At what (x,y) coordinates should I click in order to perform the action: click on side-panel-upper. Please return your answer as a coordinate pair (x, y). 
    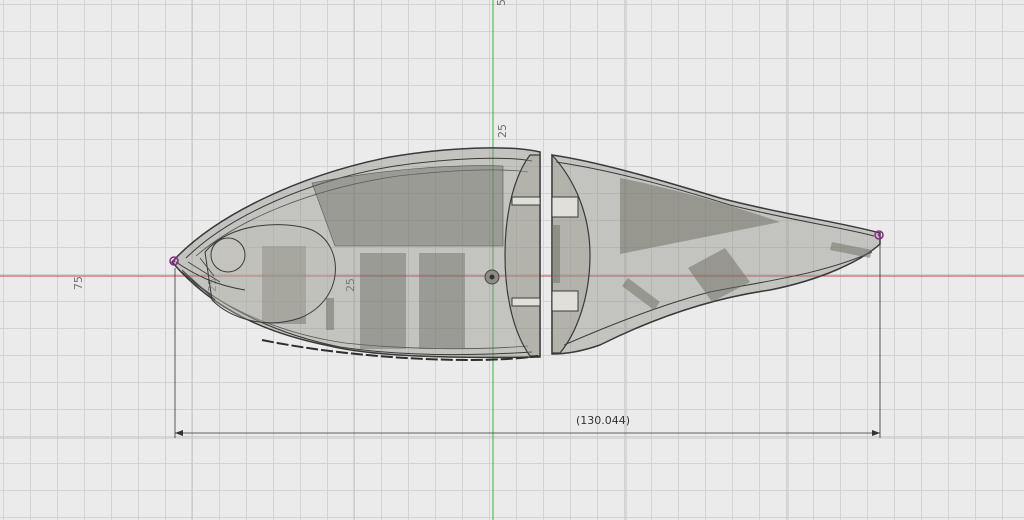
    Looking at the image, I should click on (407, 206).